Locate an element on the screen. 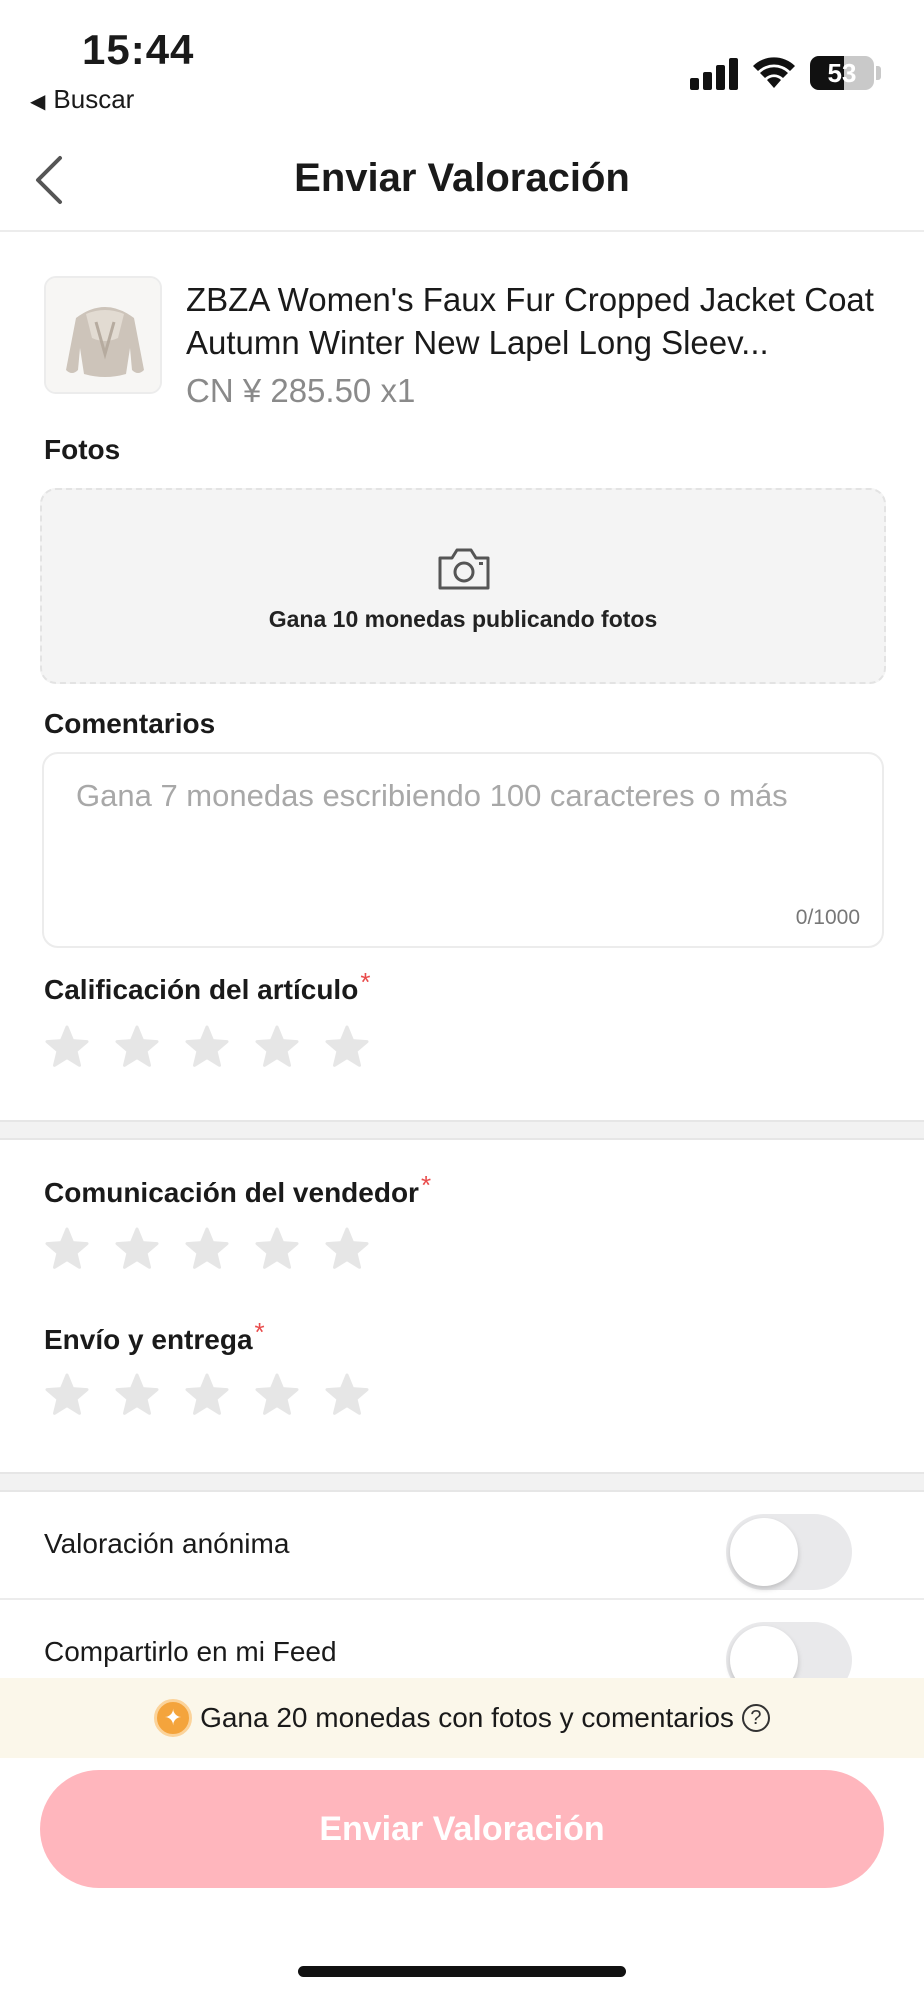 This screenshot has width=924, height=2000. seller-rating-text: Comunicación del vendedor is located at coordinates (231, 1192).